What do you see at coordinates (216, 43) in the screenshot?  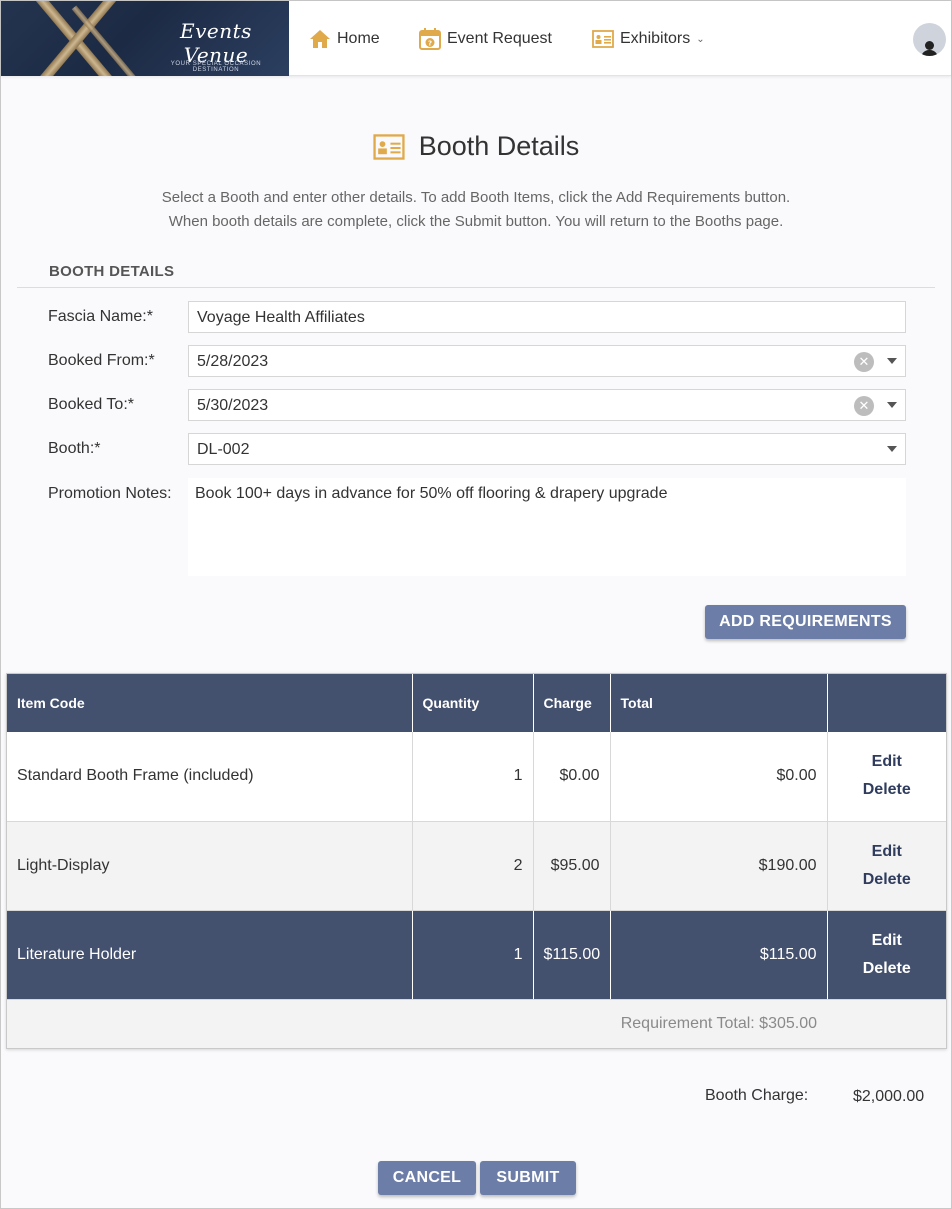 I see `logo-script: Events Venue` at bounding box center [216, 43].